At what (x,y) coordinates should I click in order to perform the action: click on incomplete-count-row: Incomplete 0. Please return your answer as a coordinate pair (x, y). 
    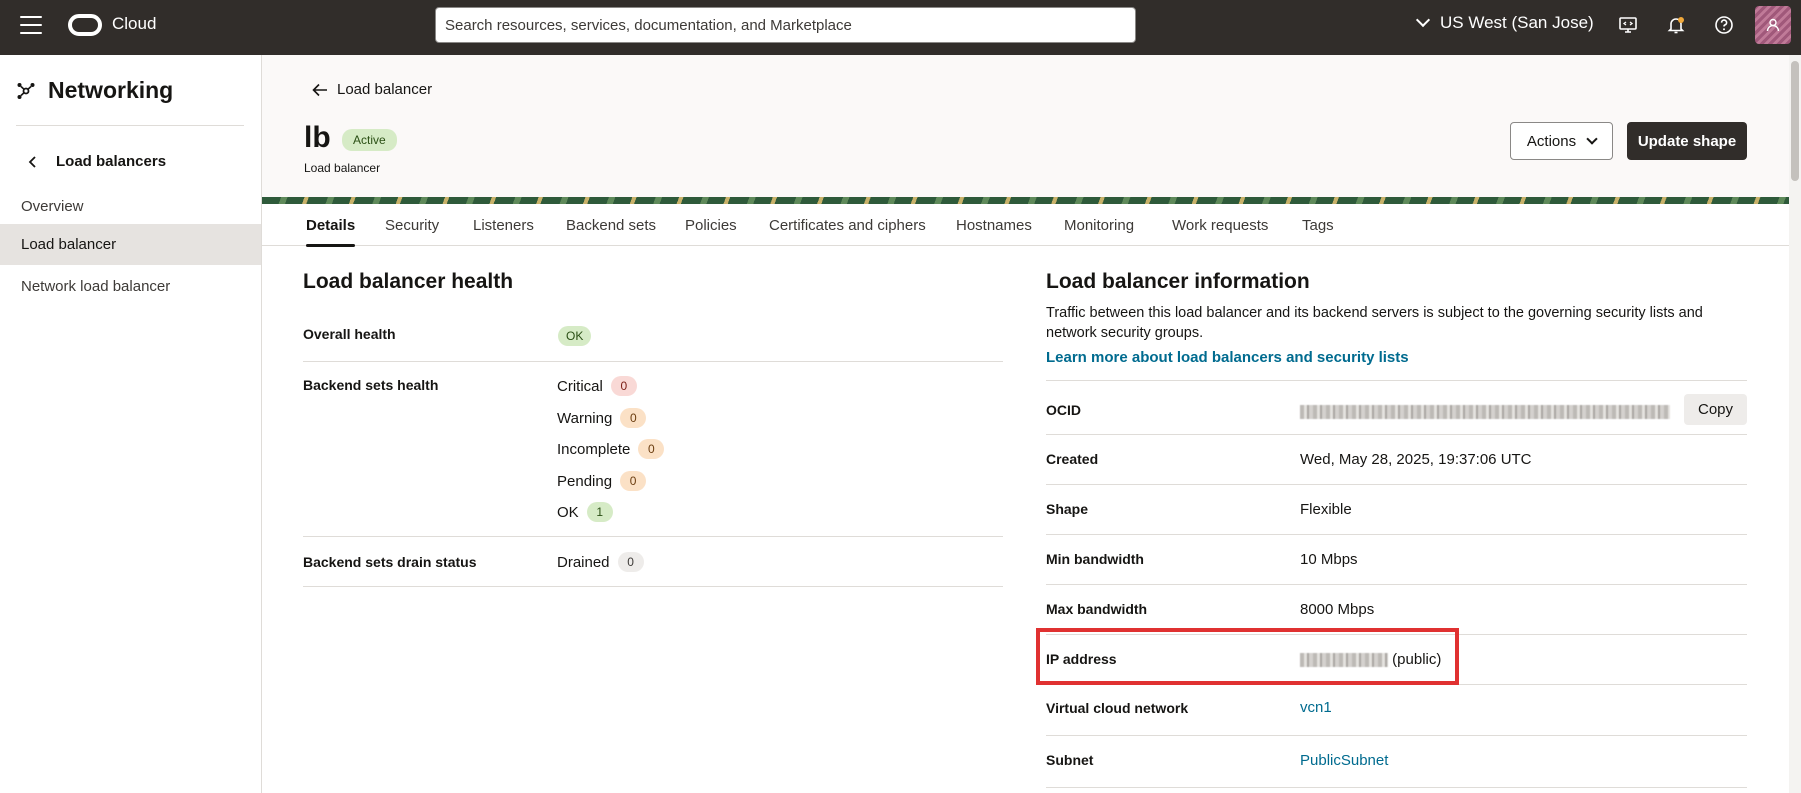
    Looking at the image, I should click on (611, 449).